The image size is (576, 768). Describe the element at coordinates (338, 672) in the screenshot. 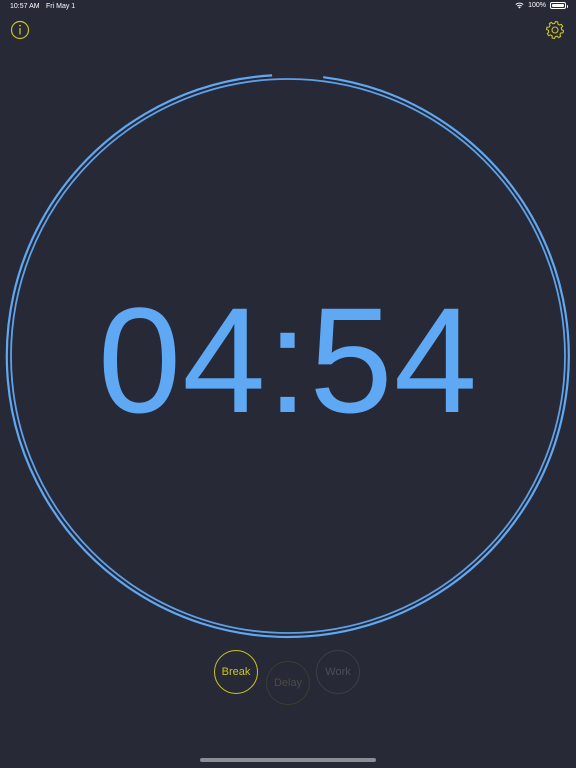

I see `work-button: Work` at that location.